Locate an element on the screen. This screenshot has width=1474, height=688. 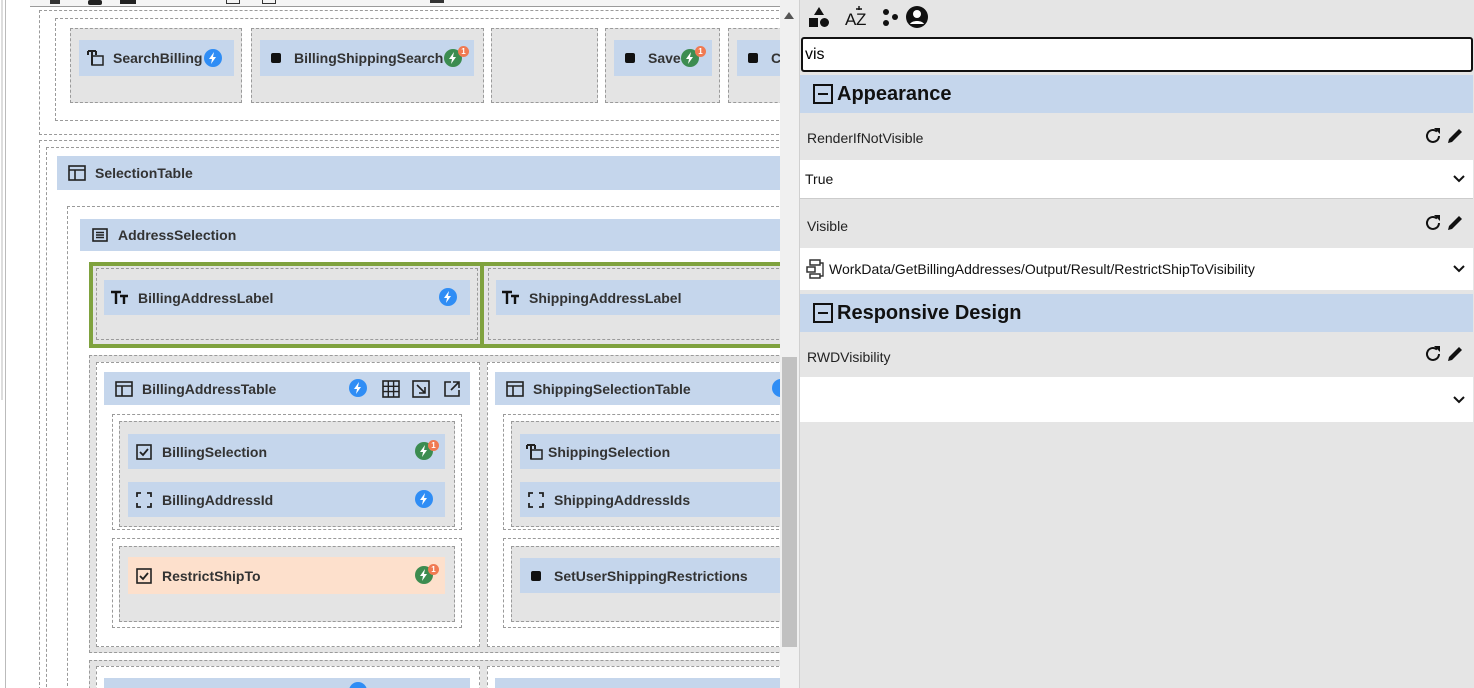
empty-slot is located at coordinates (544, 65).